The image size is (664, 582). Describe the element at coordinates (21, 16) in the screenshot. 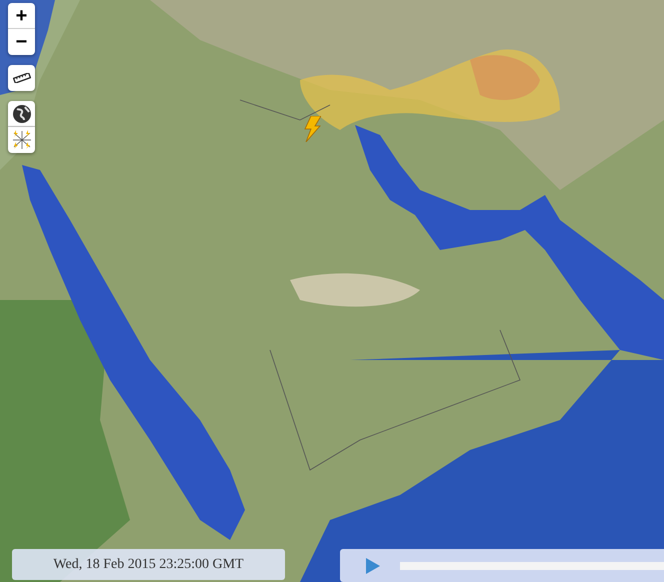

I see `zoom-in-button: +` at that location.